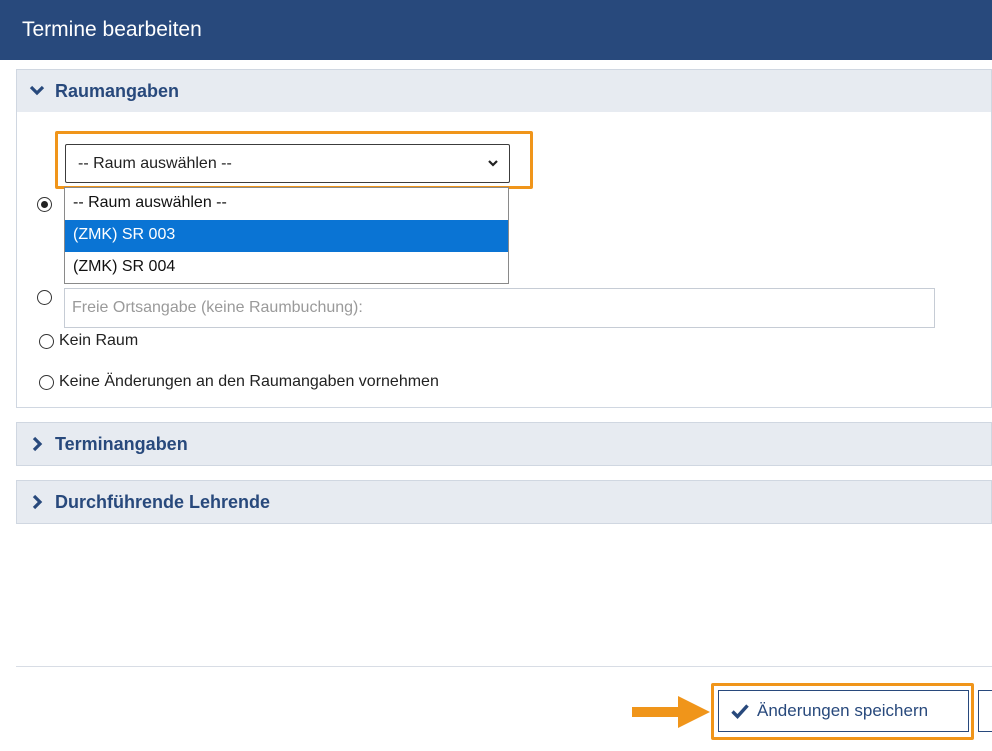  I want to click on cancel-button, so click(985, 711).